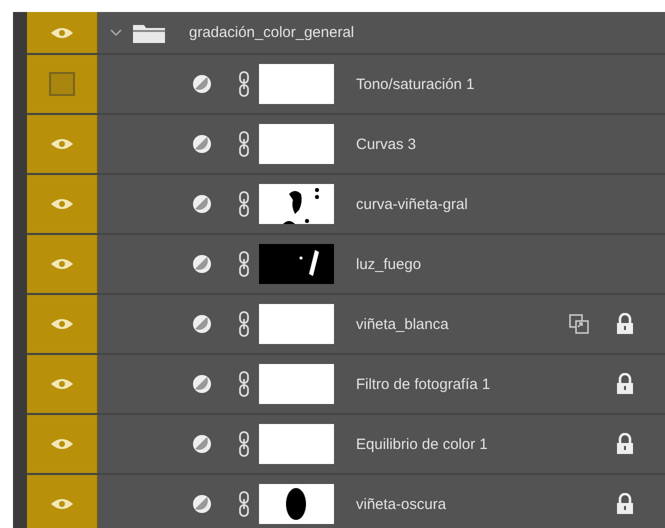  I want to click on layer-name: viñeta_blanca, so click(402, 324).